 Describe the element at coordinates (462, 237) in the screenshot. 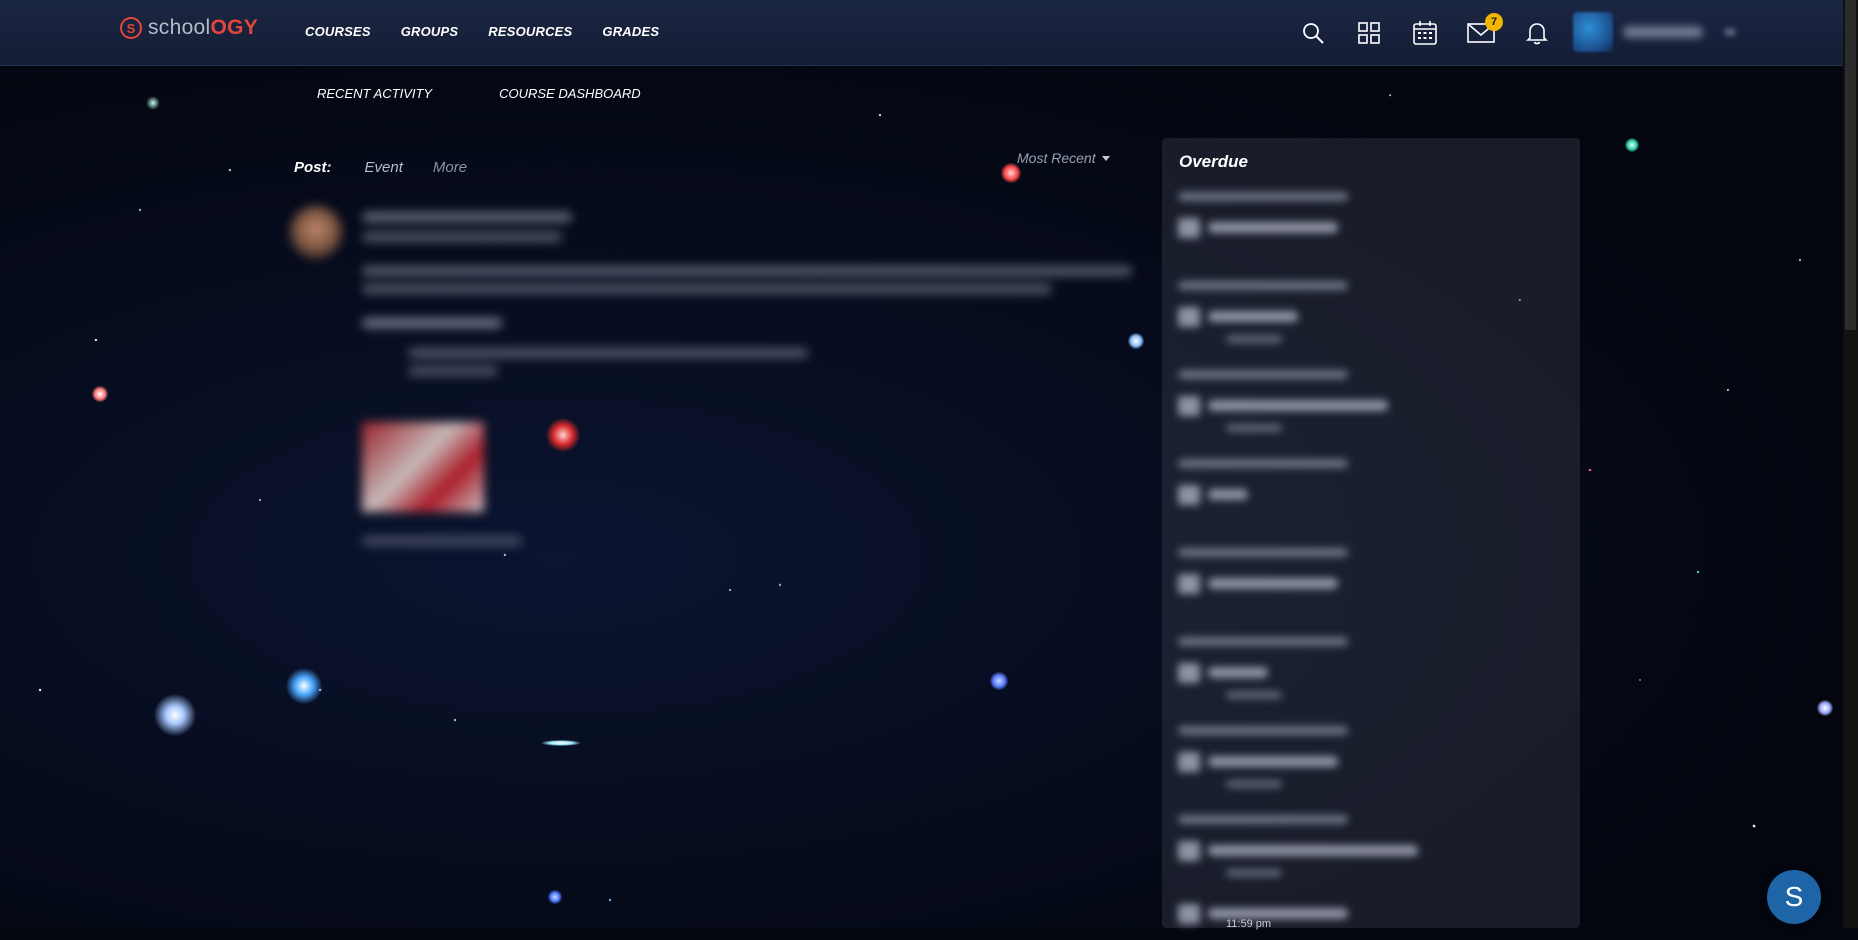

I see `post-subtitle-line` at that location.